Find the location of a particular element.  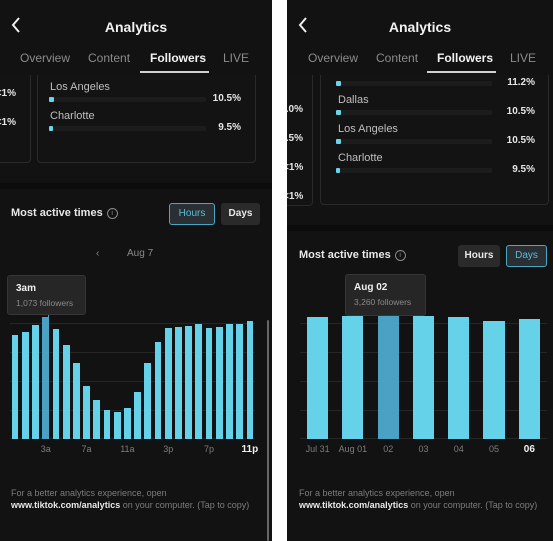

x-tick-label: 02 is located at coordinates (388, 449).